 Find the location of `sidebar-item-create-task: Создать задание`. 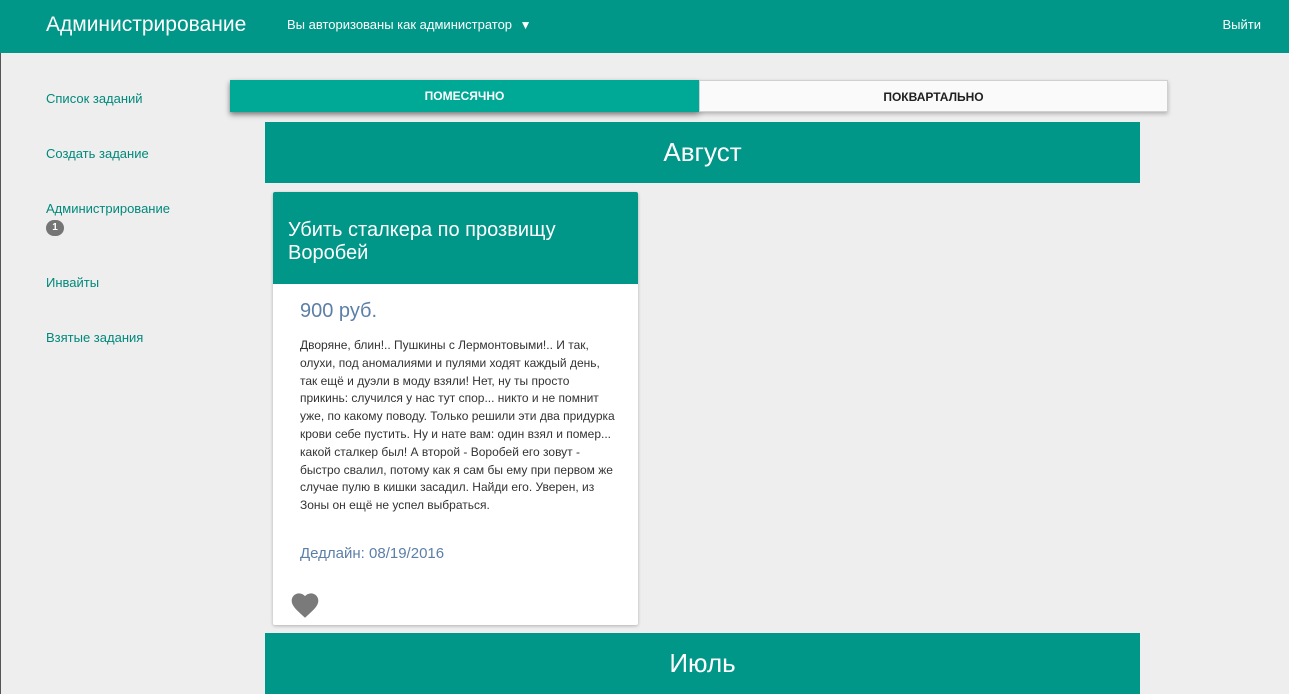

sidebar-item-create-task: Создать задание is located at coordinates (97, 153).